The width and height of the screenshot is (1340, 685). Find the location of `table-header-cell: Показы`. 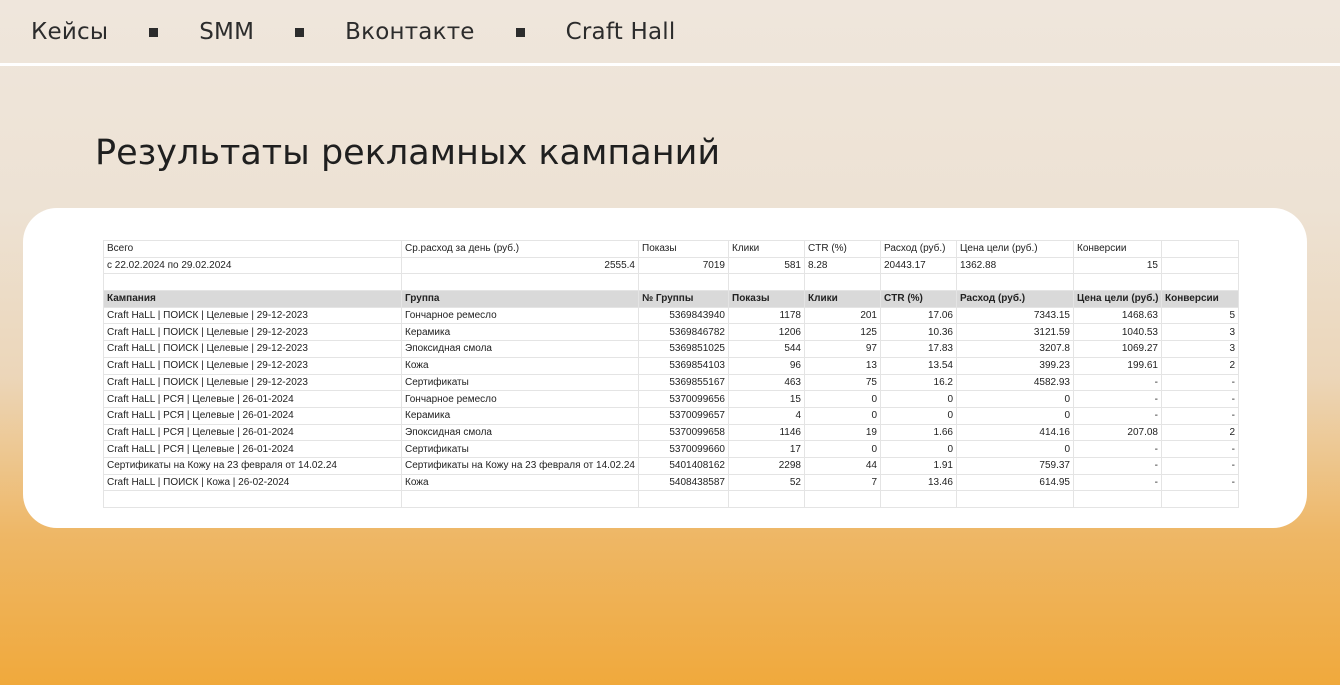

table-header-cell: Показы is located at coordinates (766, 299).